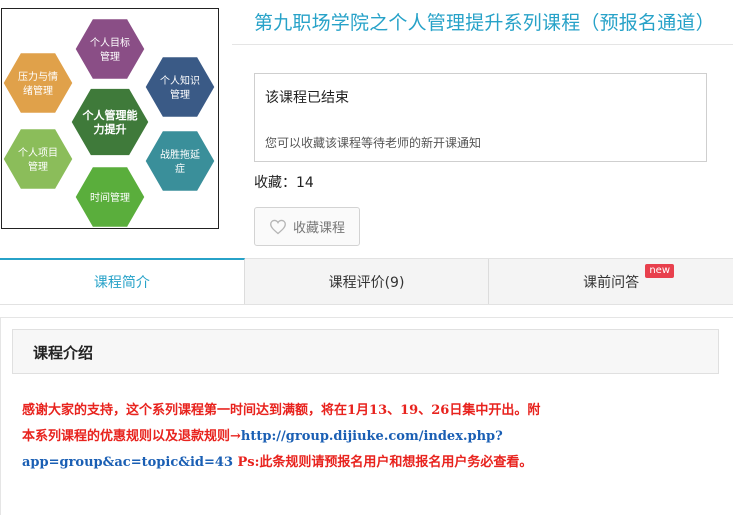 The image size is (733, 515). I want to click on section-header: 课程介绍, so click(365, 351).